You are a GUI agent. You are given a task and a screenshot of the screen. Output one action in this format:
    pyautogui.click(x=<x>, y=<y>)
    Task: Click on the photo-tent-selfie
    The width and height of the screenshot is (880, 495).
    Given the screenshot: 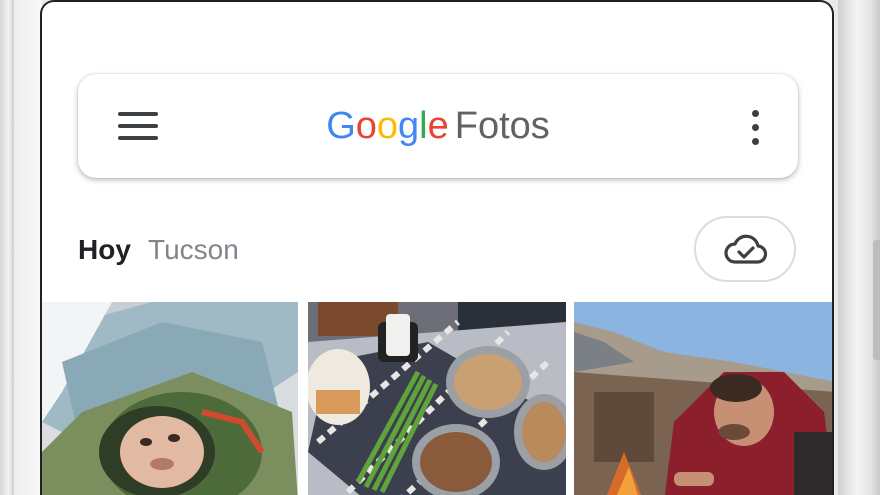 What is the action you would take?
    pyautogui.click(x=170, y=398)
    